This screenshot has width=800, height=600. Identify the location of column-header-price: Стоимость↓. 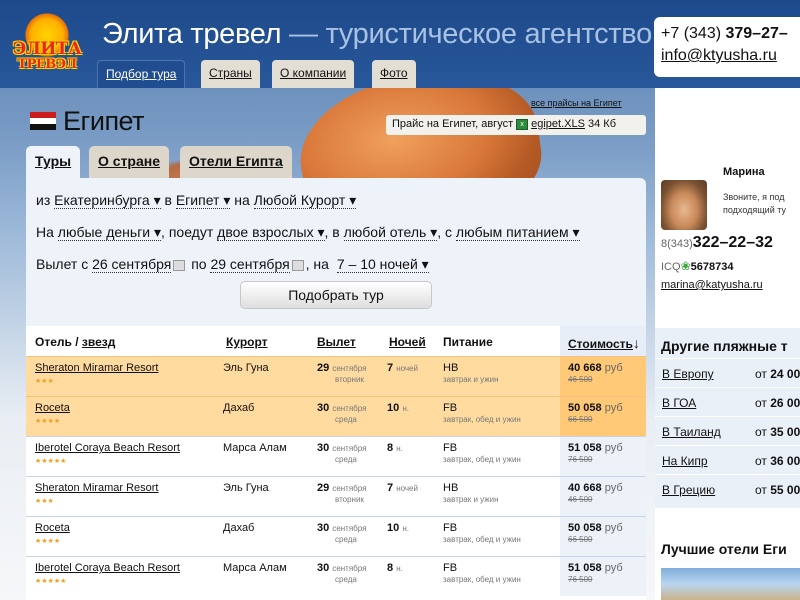
(604, 343).